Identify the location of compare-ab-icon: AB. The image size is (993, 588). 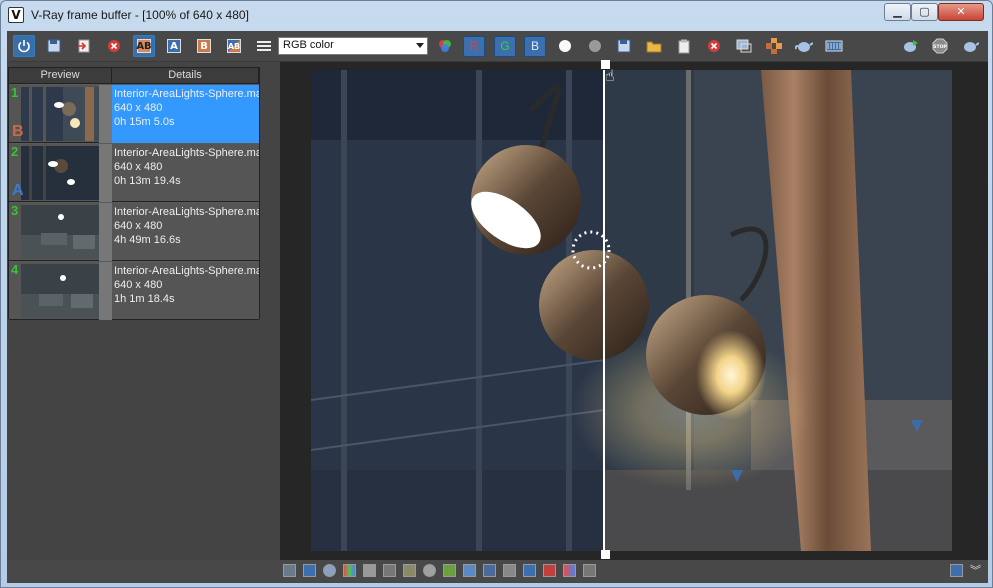
(144, 46).